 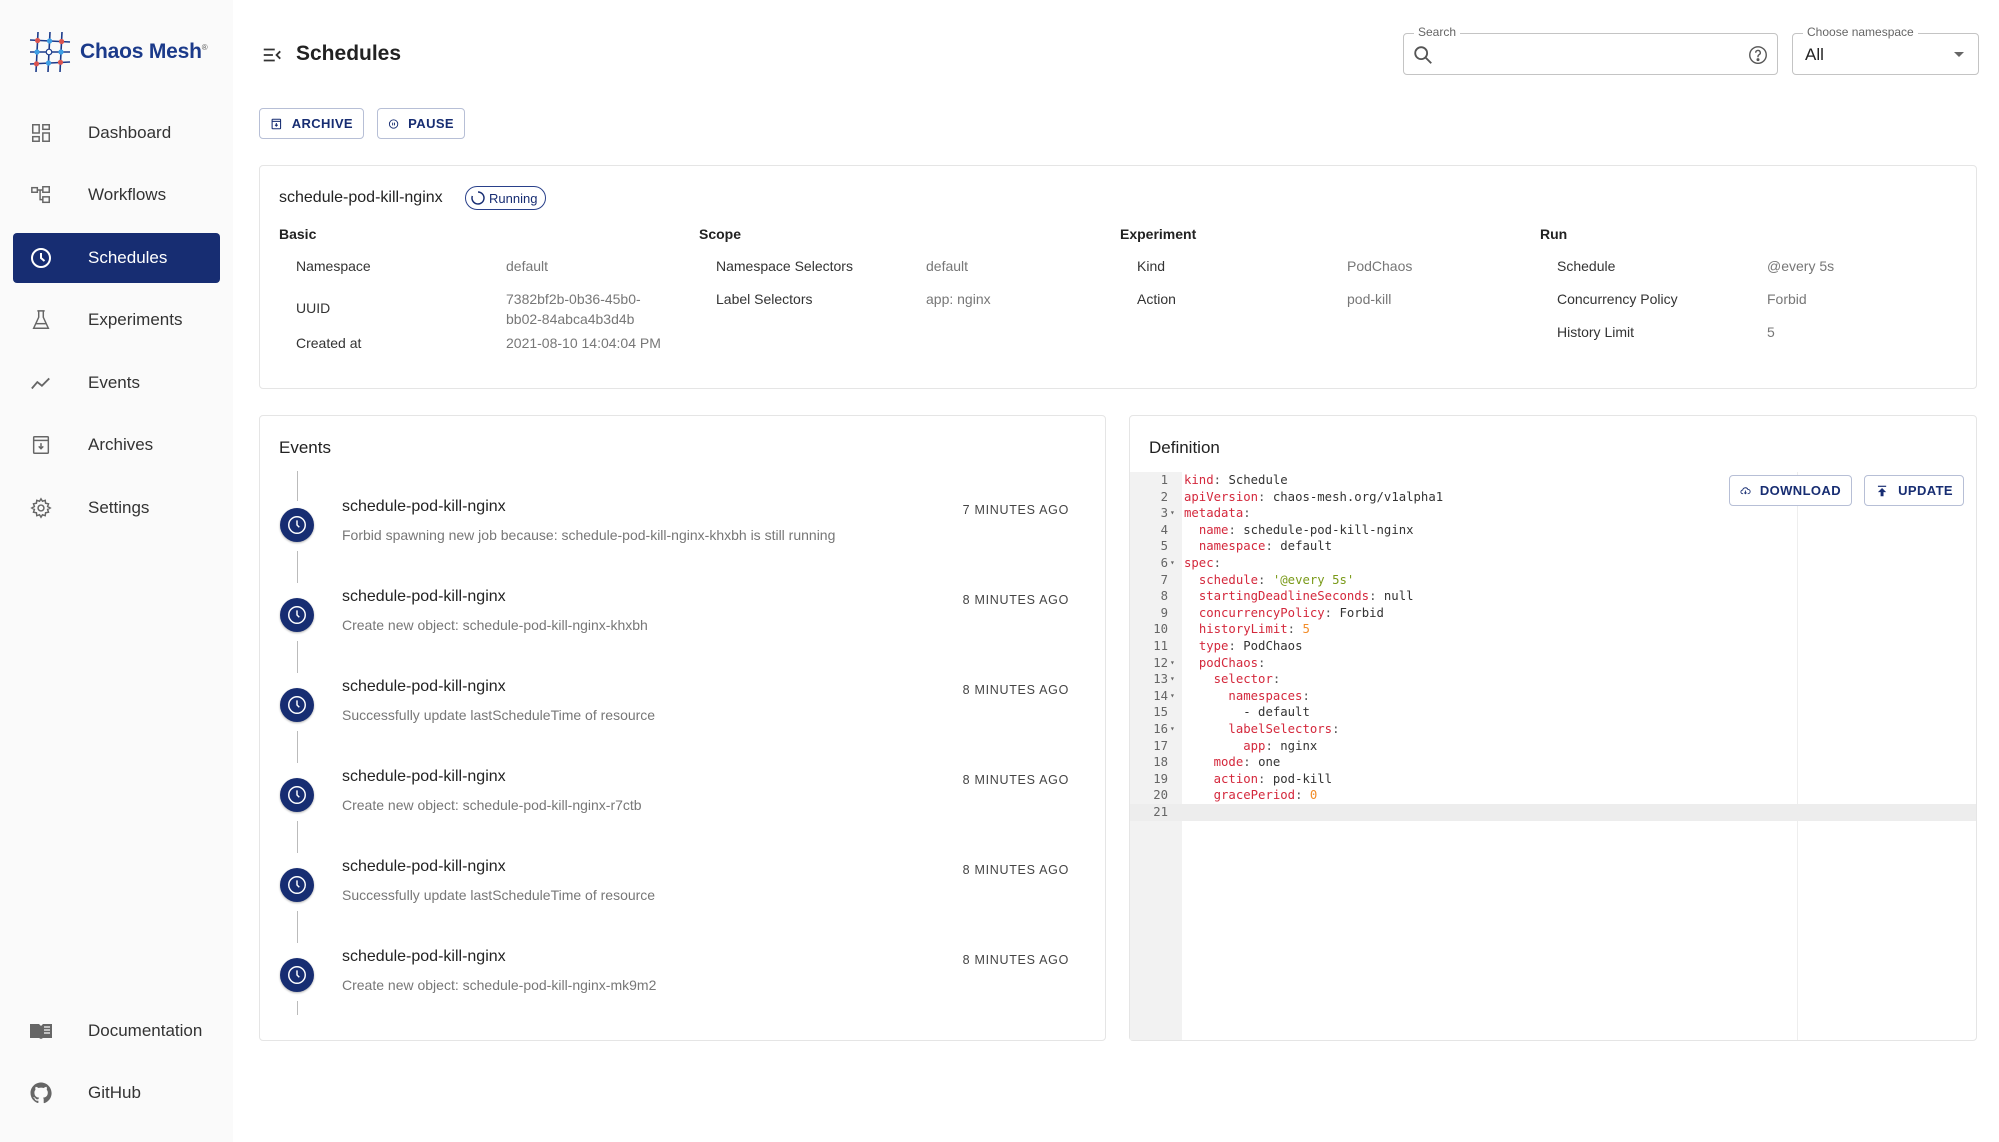 I want to click on code-text: kind: Schedule, so click(x=1236, y=480).